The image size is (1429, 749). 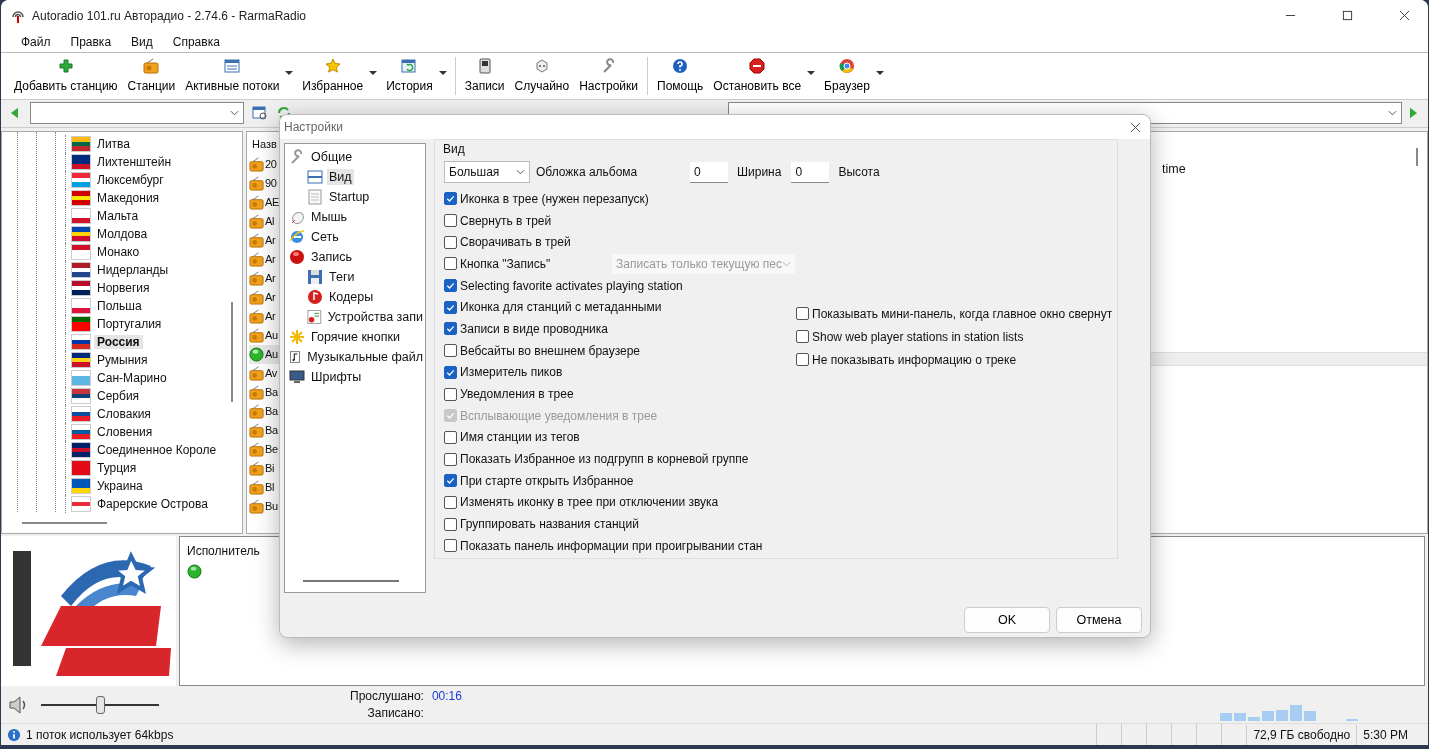 I want to click on option-checkbox: Кнопка "Запись", so click(x=528, y=263).